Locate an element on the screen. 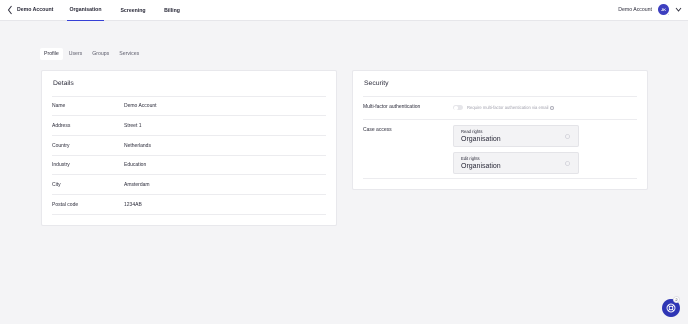 The height and width of the screenshot is (324, 688). case-access-divider is located at coordinates (500, 178).